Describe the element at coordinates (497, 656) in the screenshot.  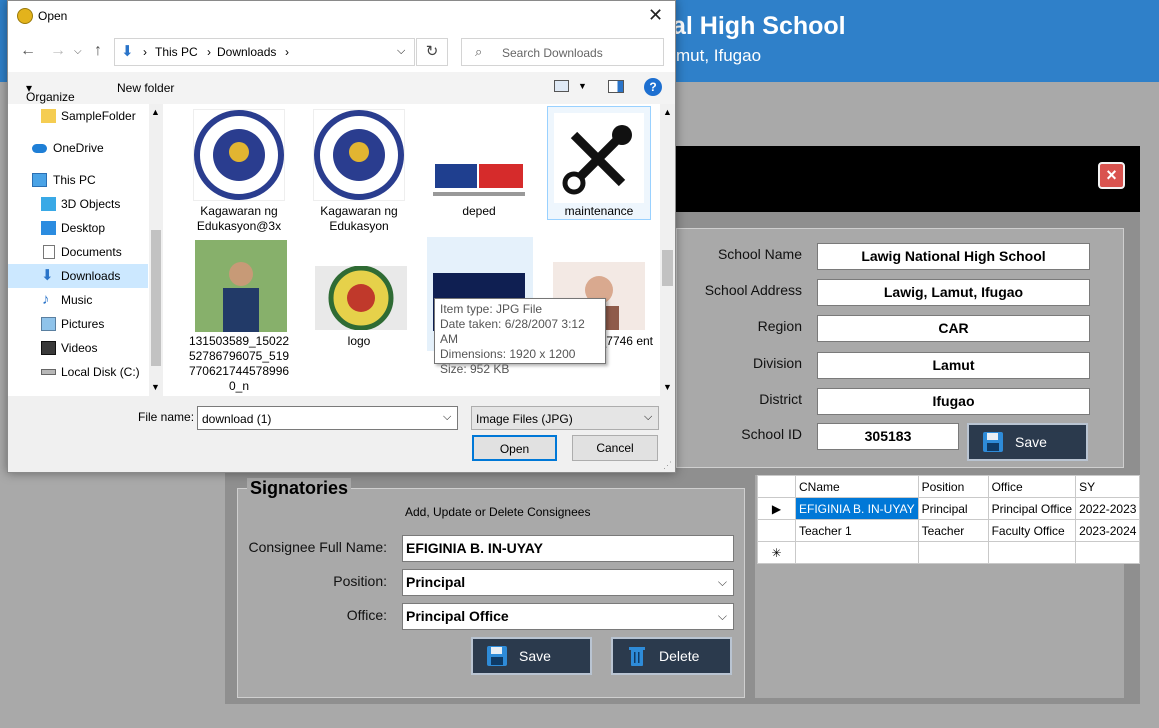
I see `save-icon` at that location.